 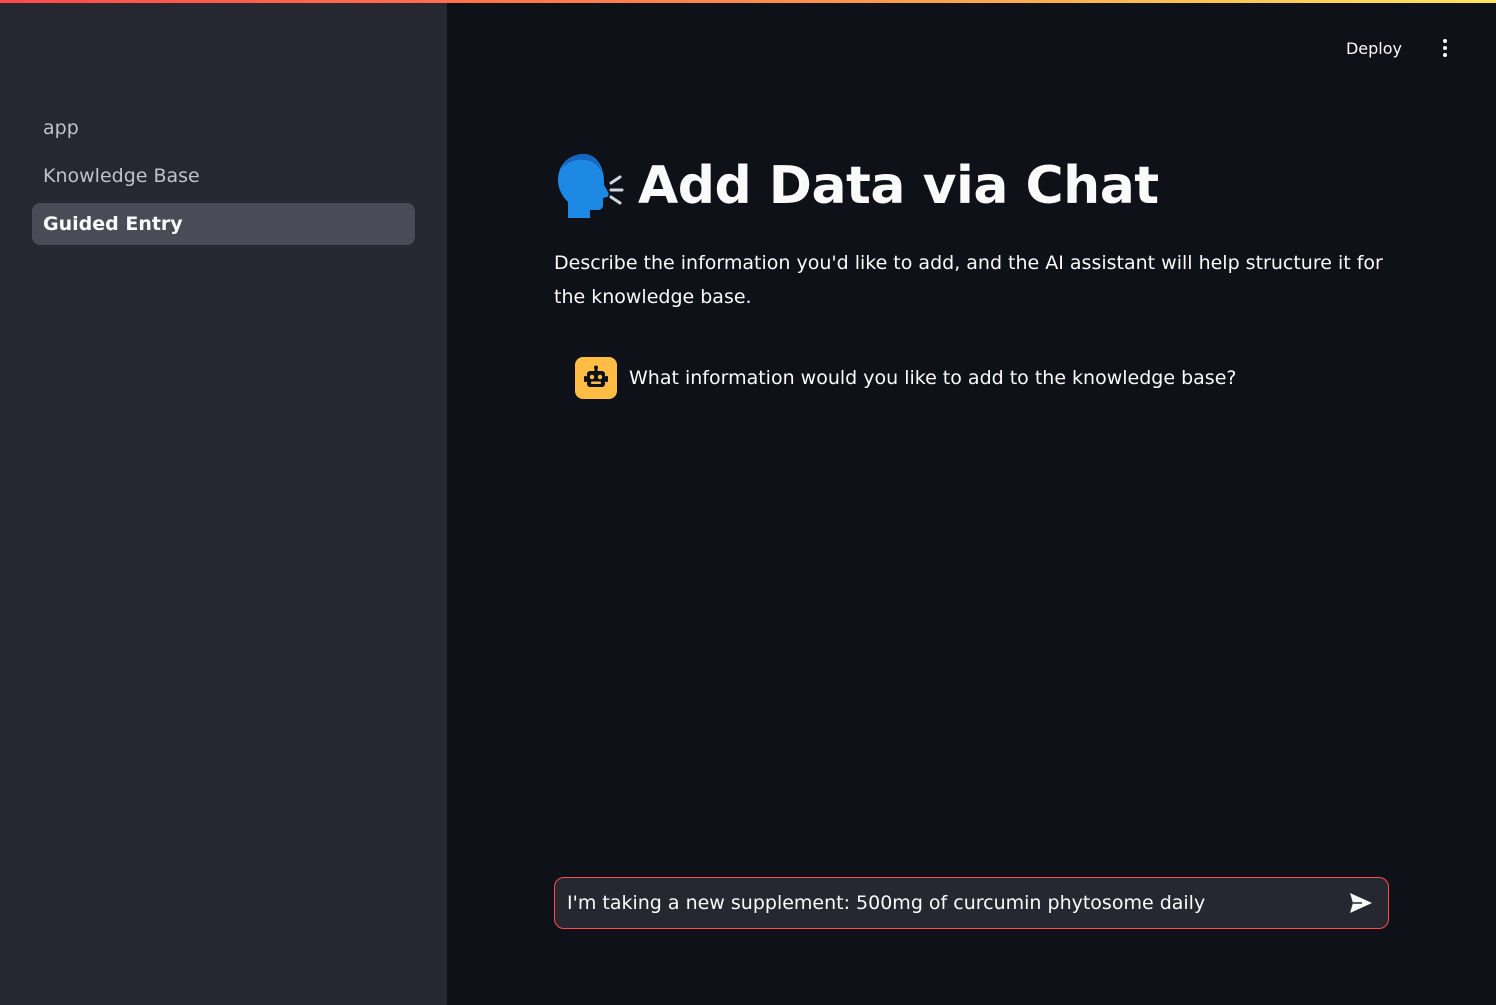 What do you see at coordinates (748, 1) in the screenshot?
I see `top-decoration-bar` at bounding box center [748, 1].